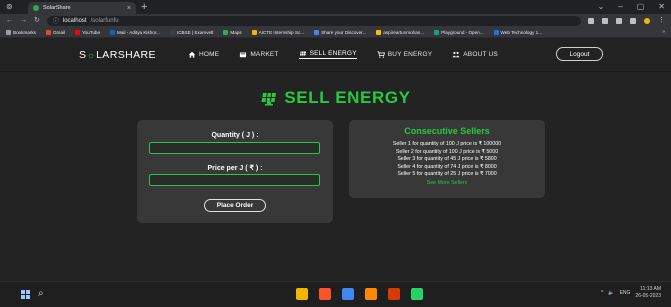 This screenshot has width=671, height=307. What do you see at coordinates (475, 54) in the screenshot?
I see `nav-about-us: ABOUT US` at bounding box center [475, 54].